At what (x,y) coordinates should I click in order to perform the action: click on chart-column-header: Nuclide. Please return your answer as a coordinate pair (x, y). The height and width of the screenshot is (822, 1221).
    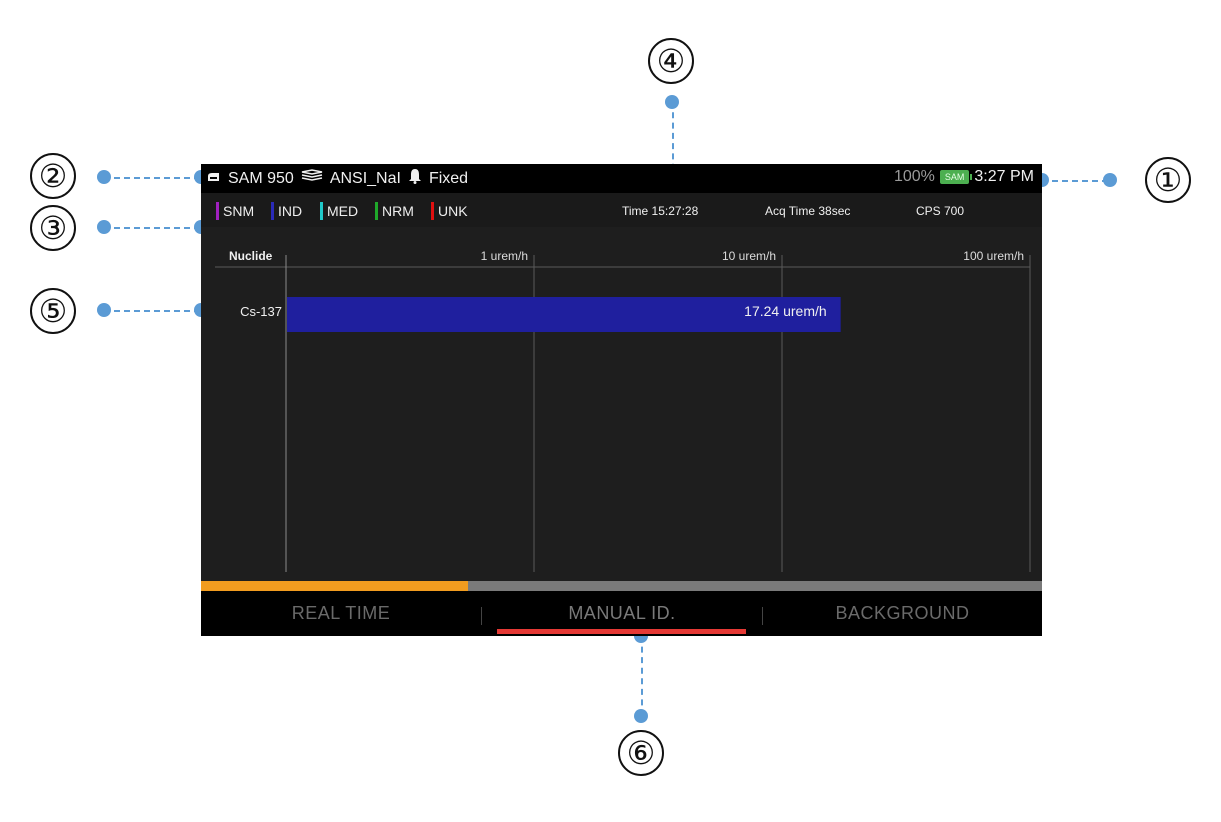
    Looking at the image, I should click on (251, 256).